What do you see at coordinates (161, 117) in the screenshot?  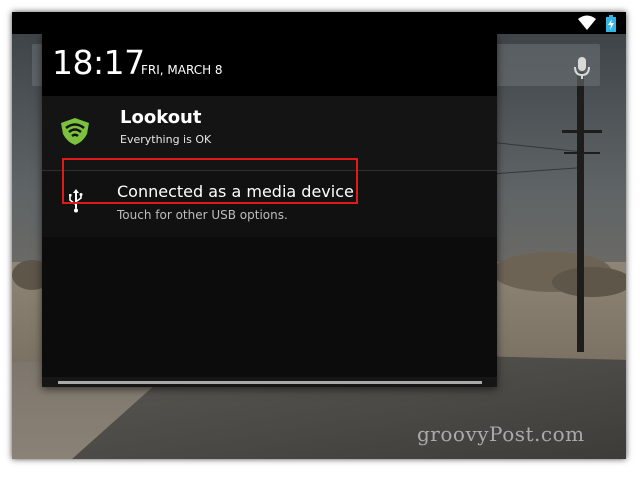 I see `notification-title: Lookout` at bounding box center [161, 117].